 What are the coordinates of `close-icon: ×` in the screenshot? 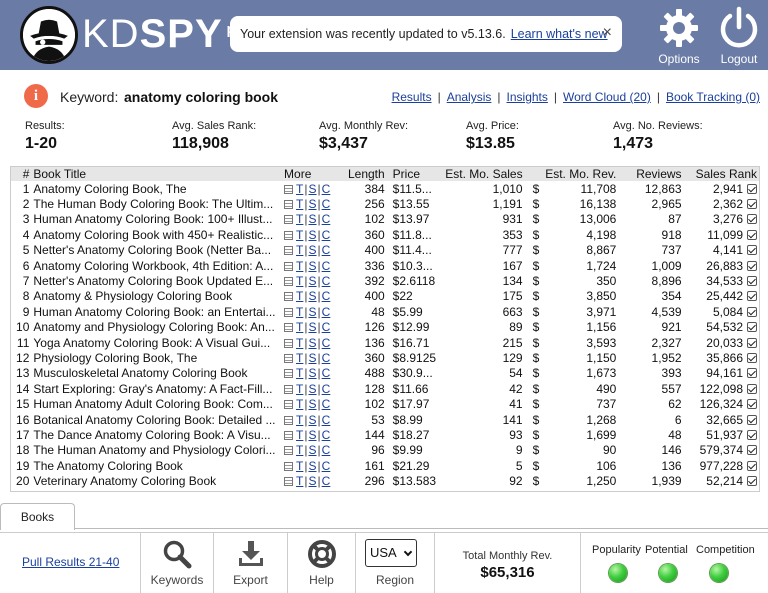 It's located at (607, 33).